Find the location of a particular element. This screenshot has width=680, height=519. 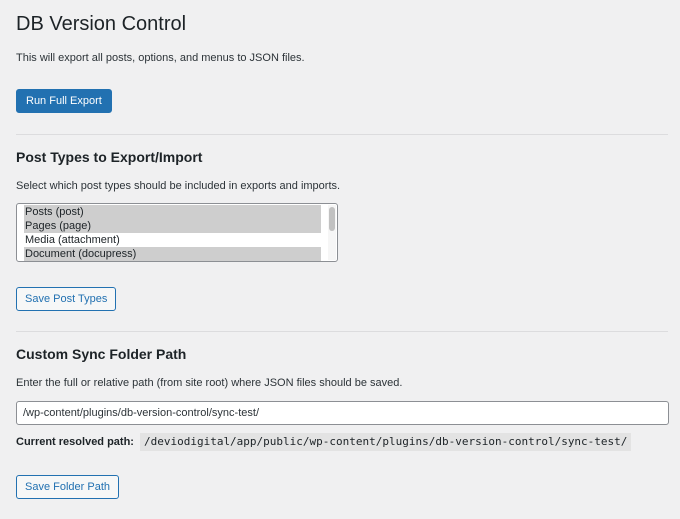

post-type-option-post: Posts (post) is located at coordinates (172, 212).